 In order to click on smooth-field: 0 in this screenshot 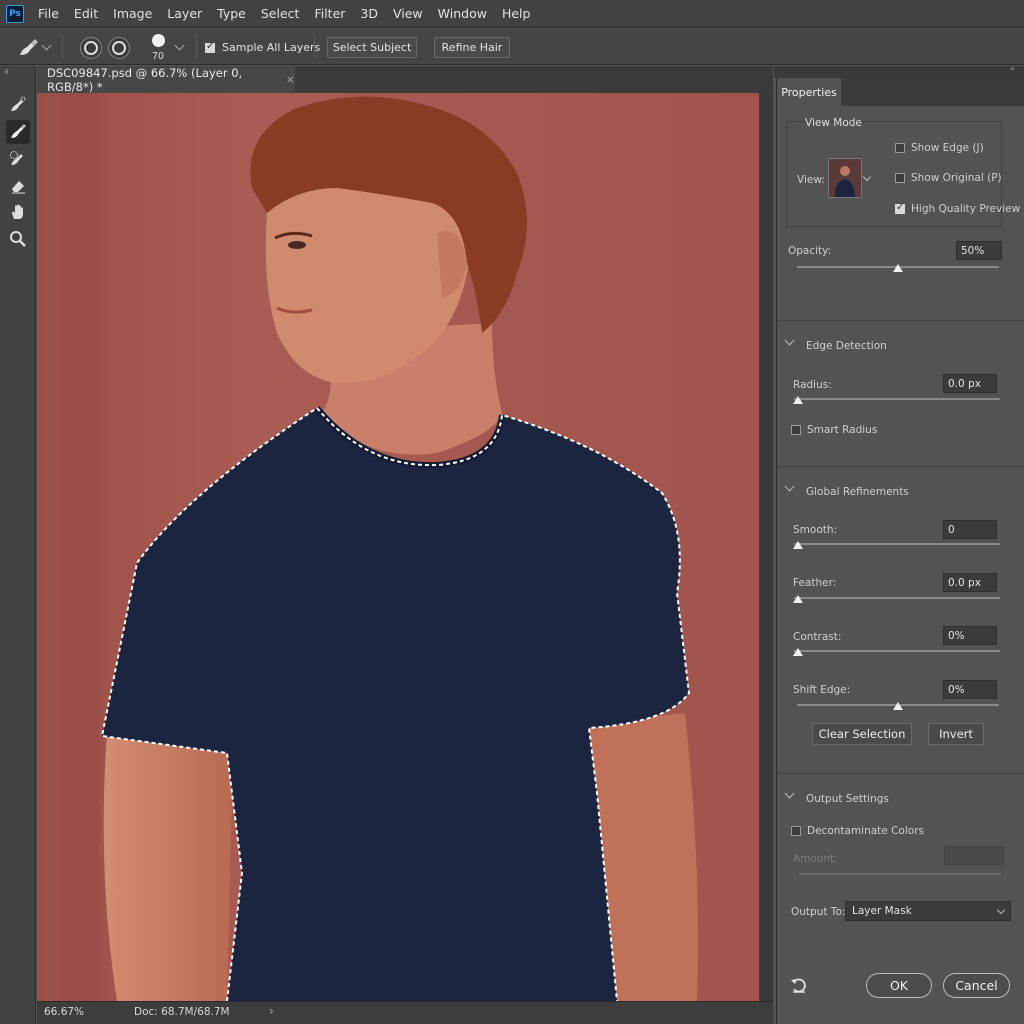, I will do `click(970, 529)`.